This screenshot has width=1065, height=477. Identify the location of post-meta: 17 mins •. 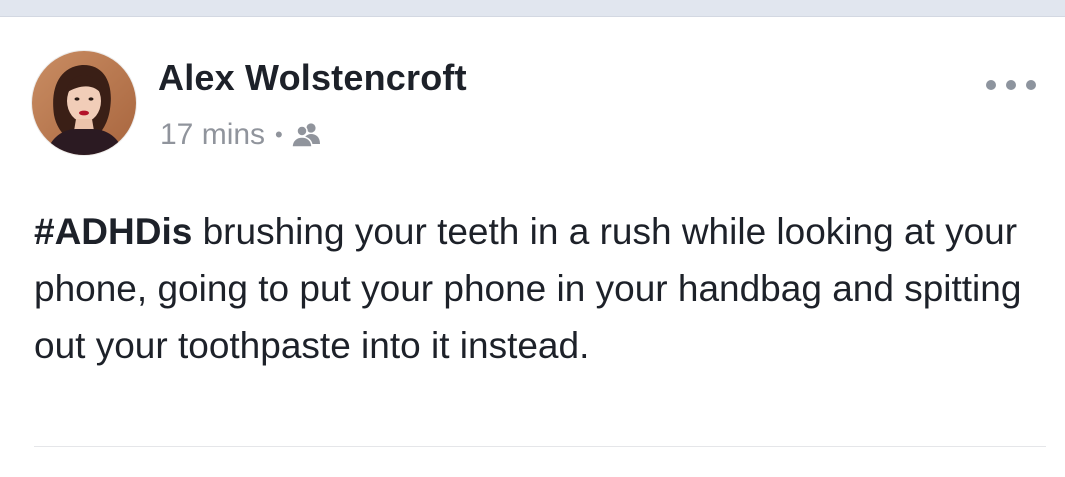
(241, 135).